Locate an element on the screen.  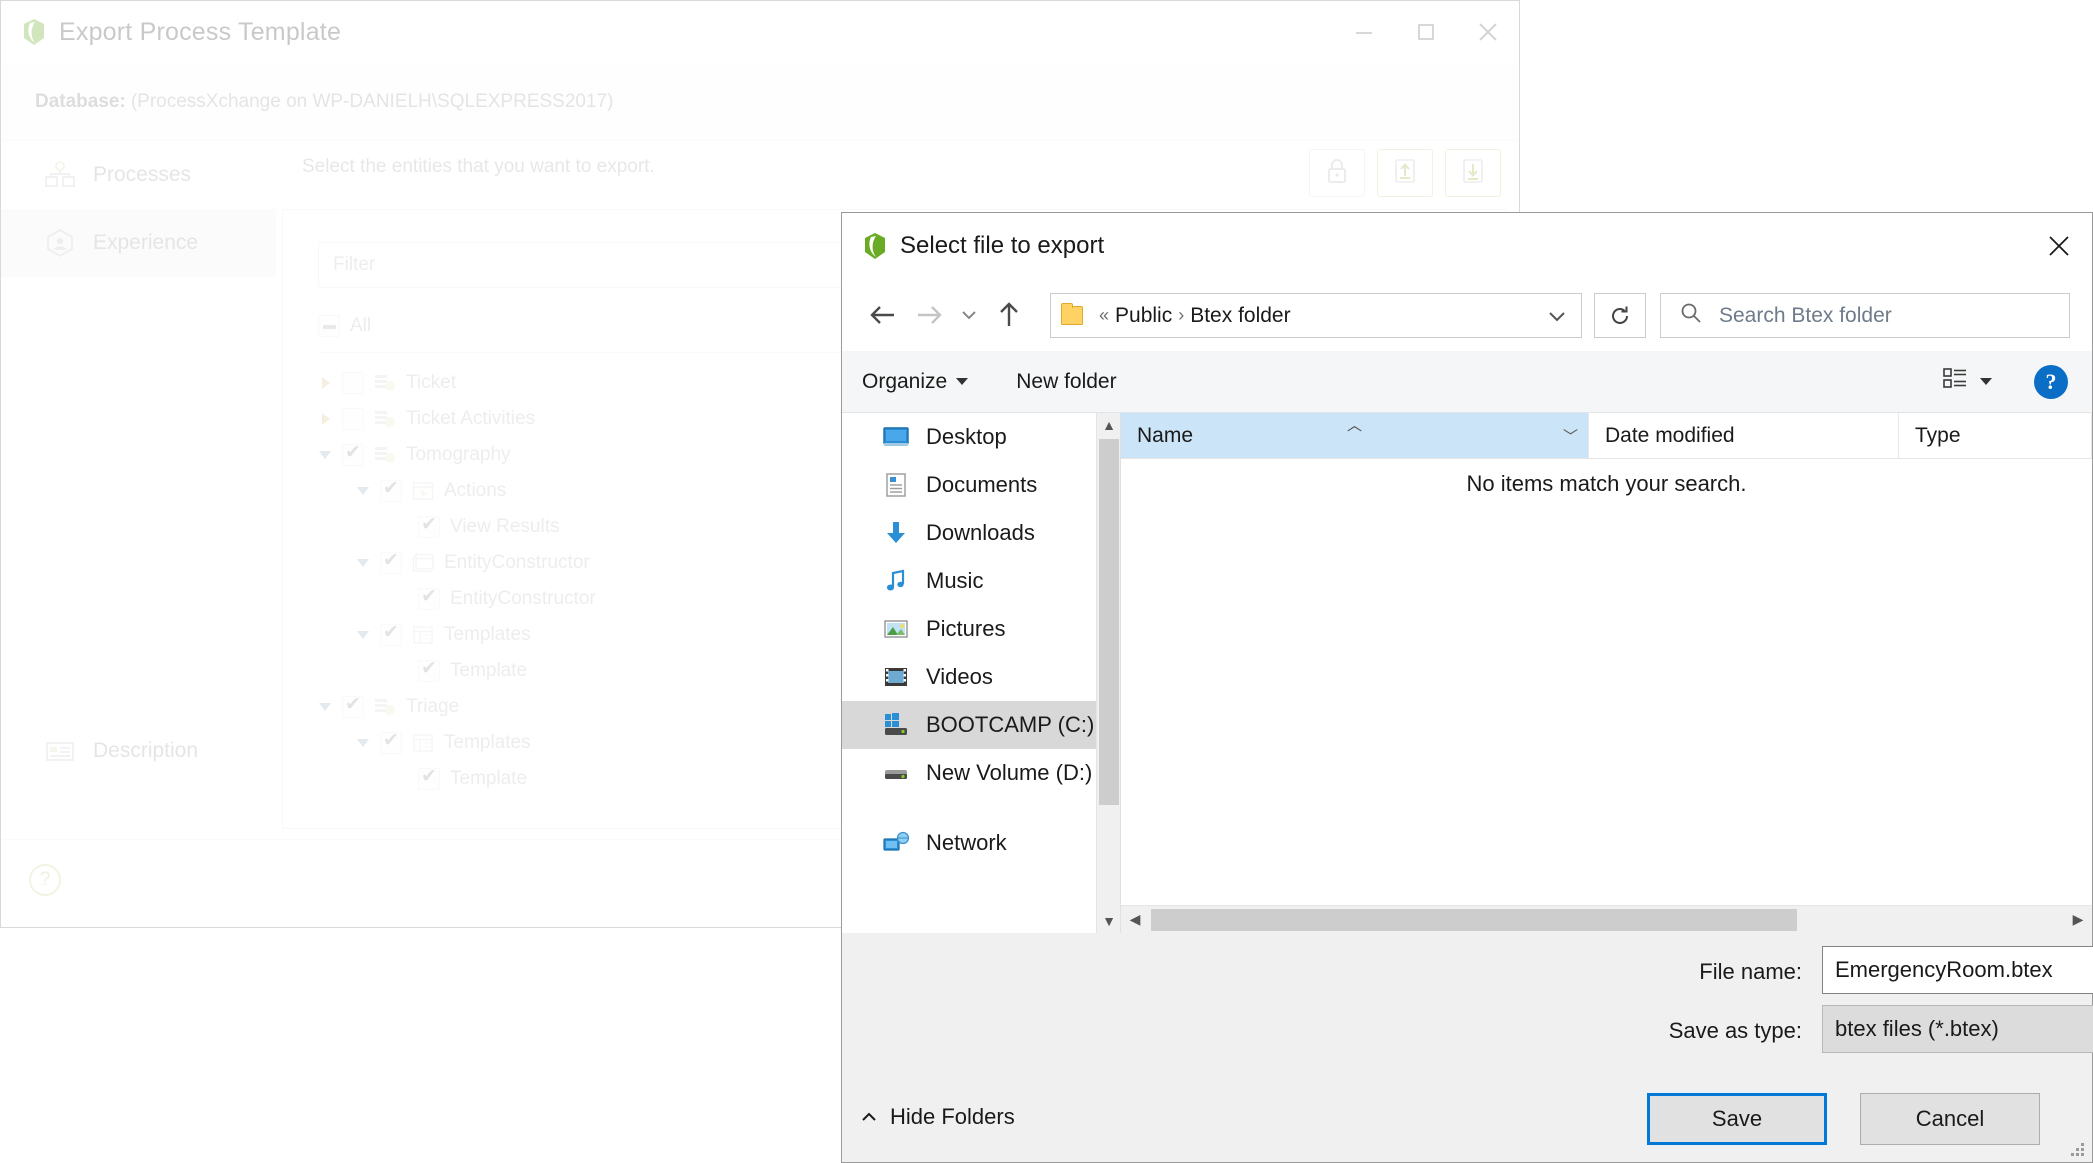
nav-pane-item-downloads: Downloads is located at coordinates (981, 533).